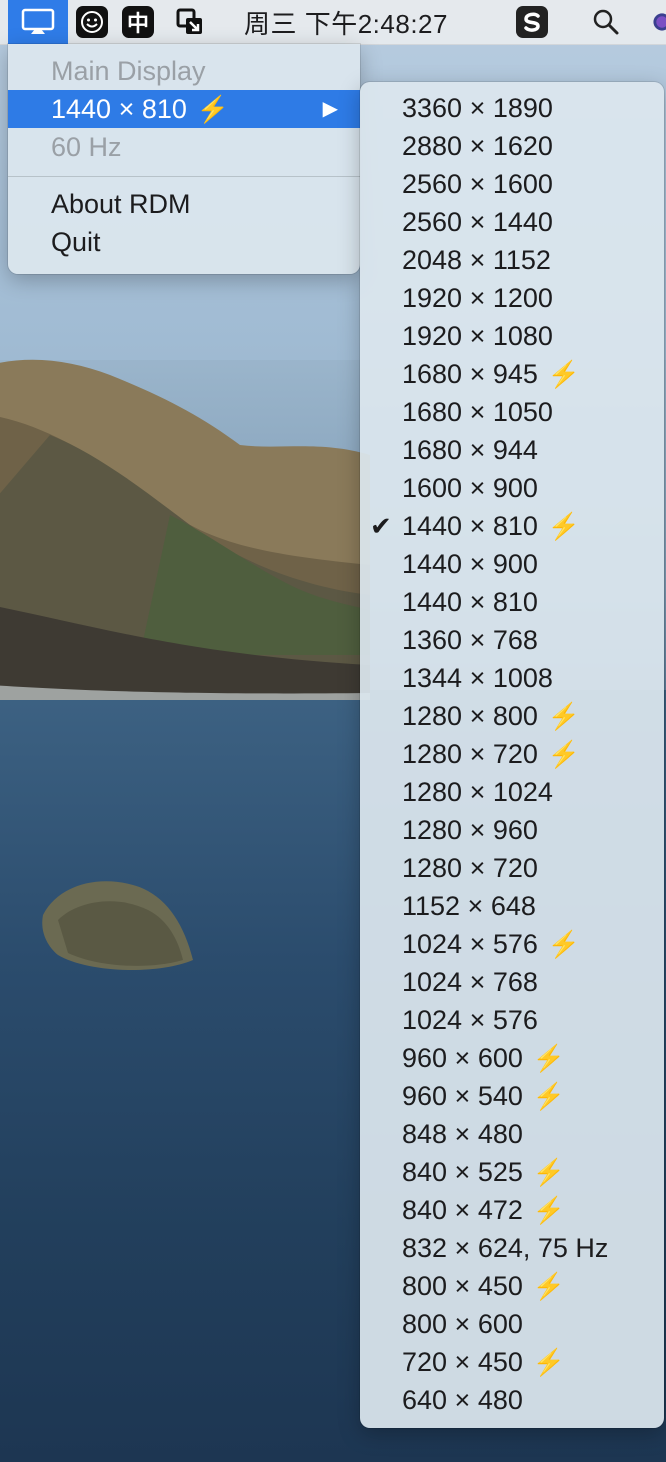 This screenshot has height=1462, width=666. I want to click on menu-item-about: About RDM, so click(184, 204).